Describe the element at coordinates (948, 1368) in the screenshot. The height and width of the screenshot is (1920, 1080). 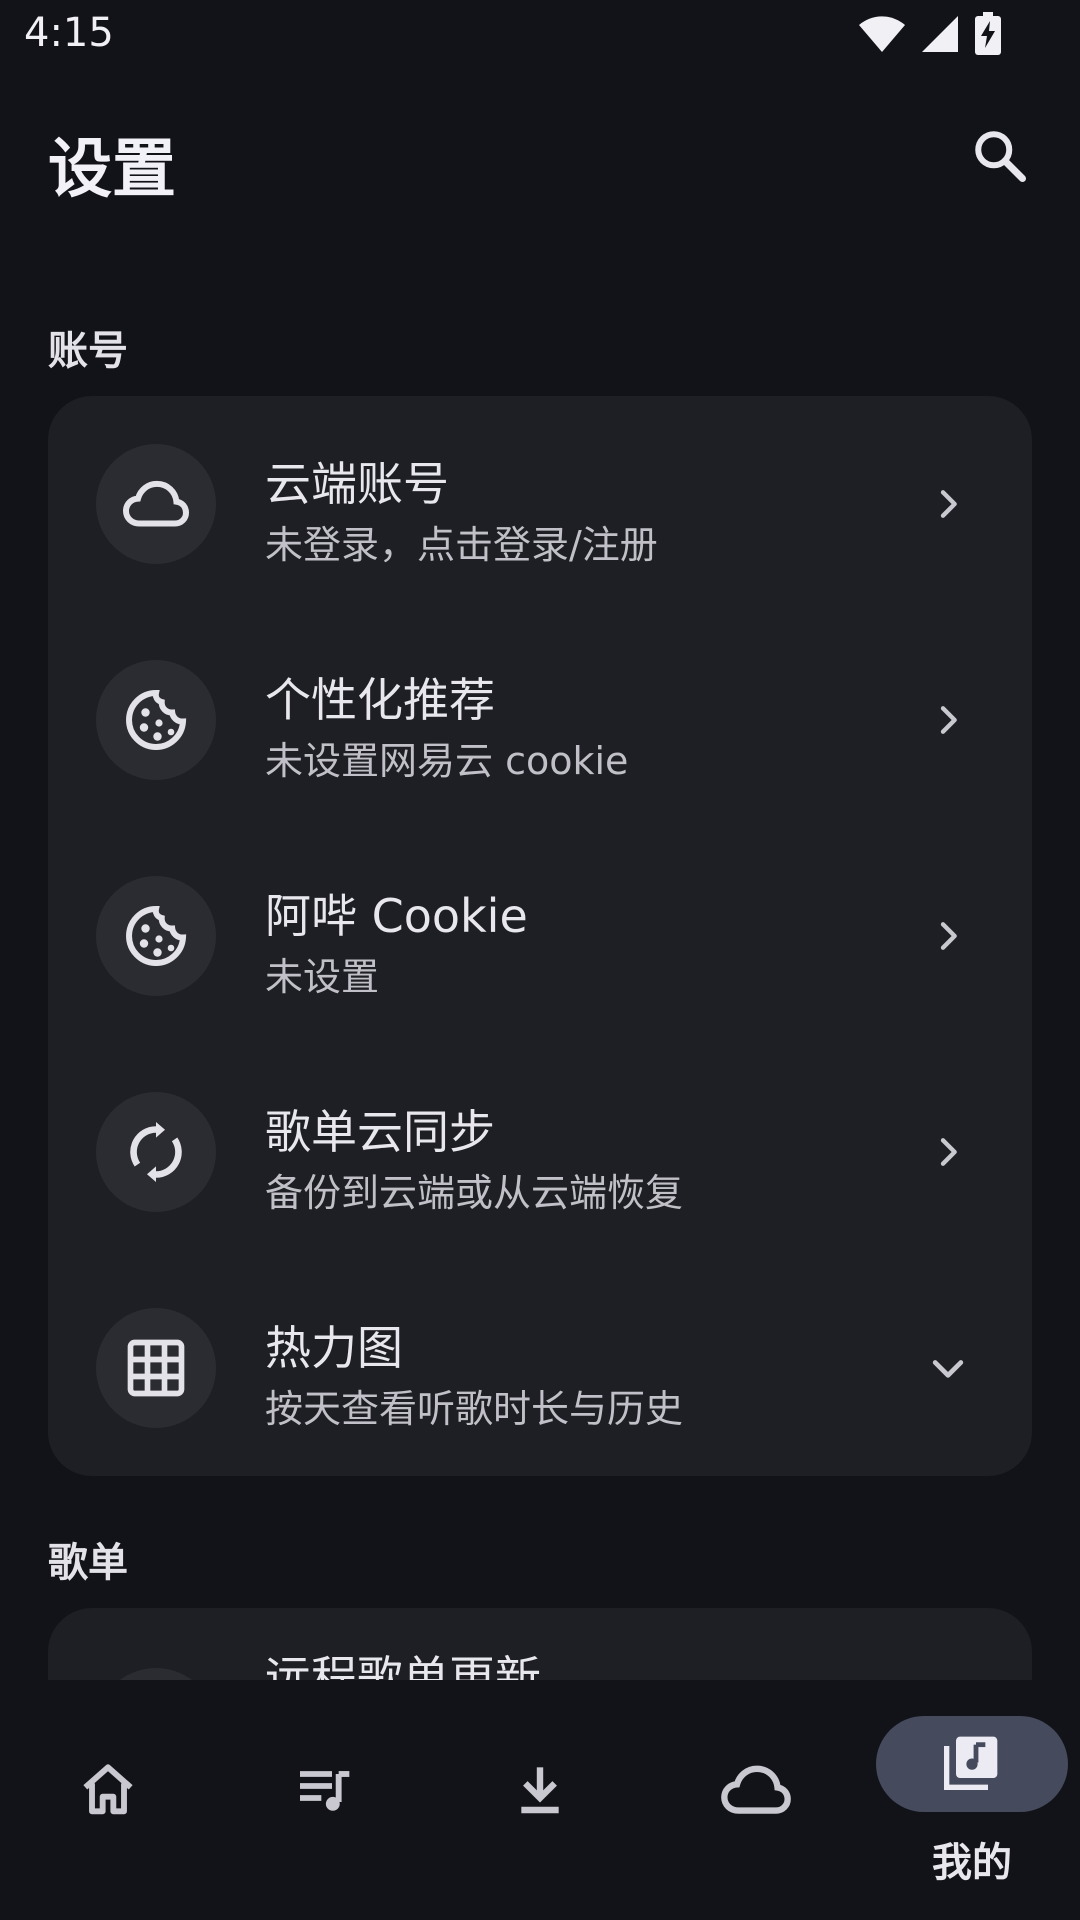
I see `chevron-down-icon` at that location.